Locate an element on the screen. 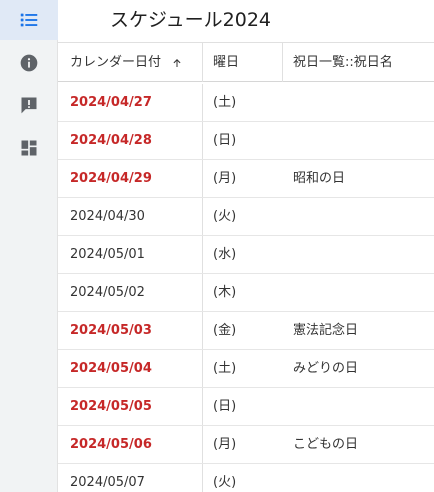 The width and height of the screenshot is (434, 492). table-row: 2024/05/07 (火) is located at coordinates (246, 478).